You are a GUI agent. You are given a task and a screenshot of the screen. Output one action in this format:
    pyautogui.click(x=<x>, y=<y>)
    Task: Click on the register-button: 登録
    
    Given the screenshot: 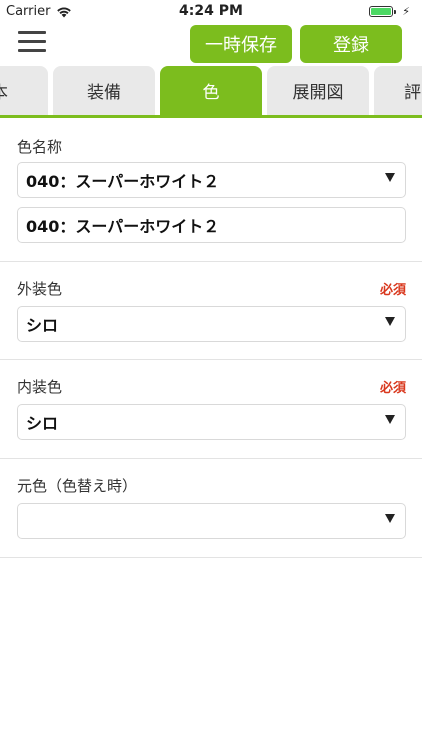 What is the action you would take?
    pyautogui.click(x=351, y=44)
    